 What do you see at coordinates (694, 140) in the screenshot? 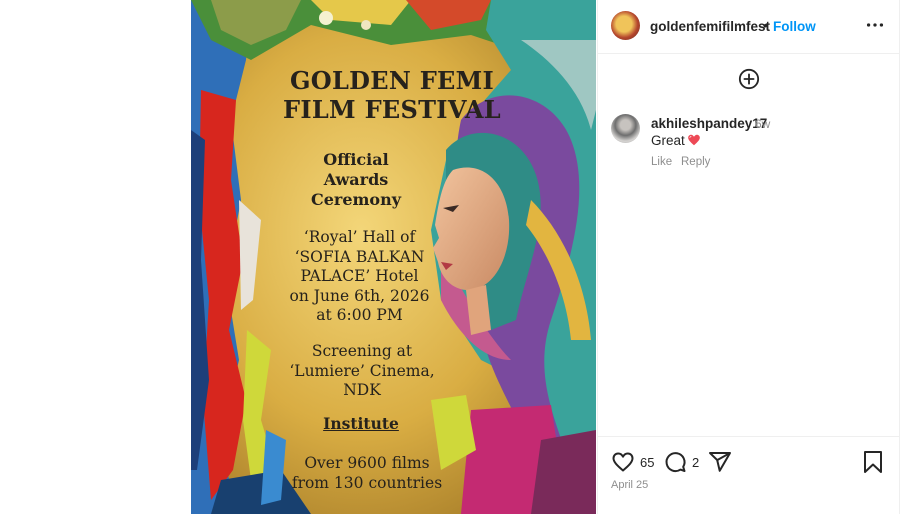
I see `heart-emoji-icon` at bounding box center [694, 140].